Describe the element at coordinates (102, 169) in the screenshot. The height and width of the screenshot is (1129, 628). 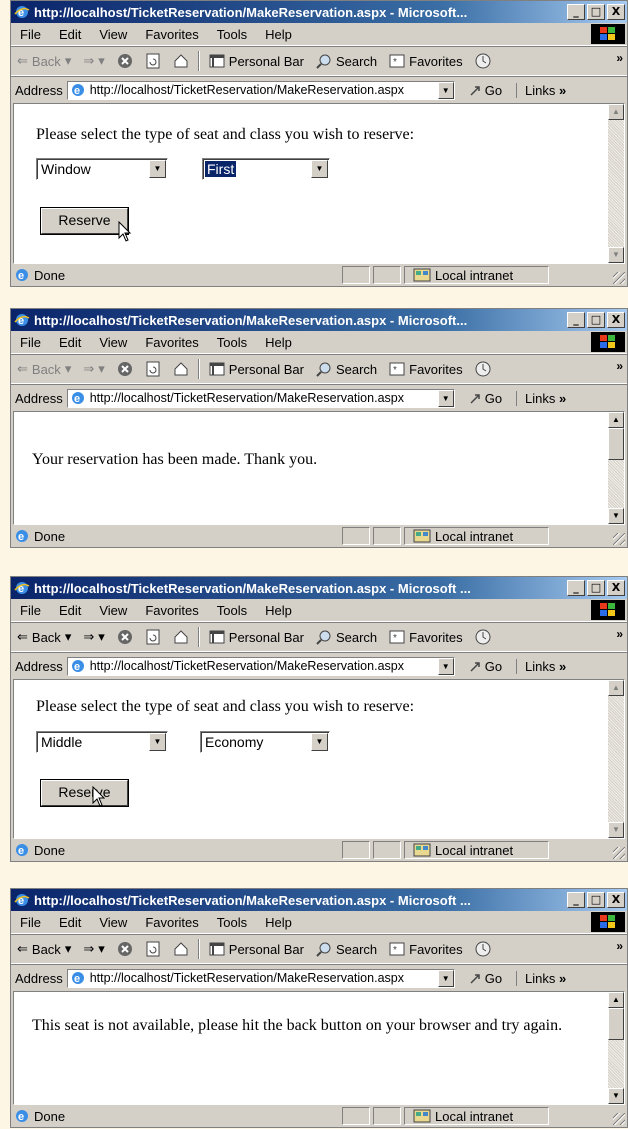
I see `seat-type-select: Window ▼` at that location.